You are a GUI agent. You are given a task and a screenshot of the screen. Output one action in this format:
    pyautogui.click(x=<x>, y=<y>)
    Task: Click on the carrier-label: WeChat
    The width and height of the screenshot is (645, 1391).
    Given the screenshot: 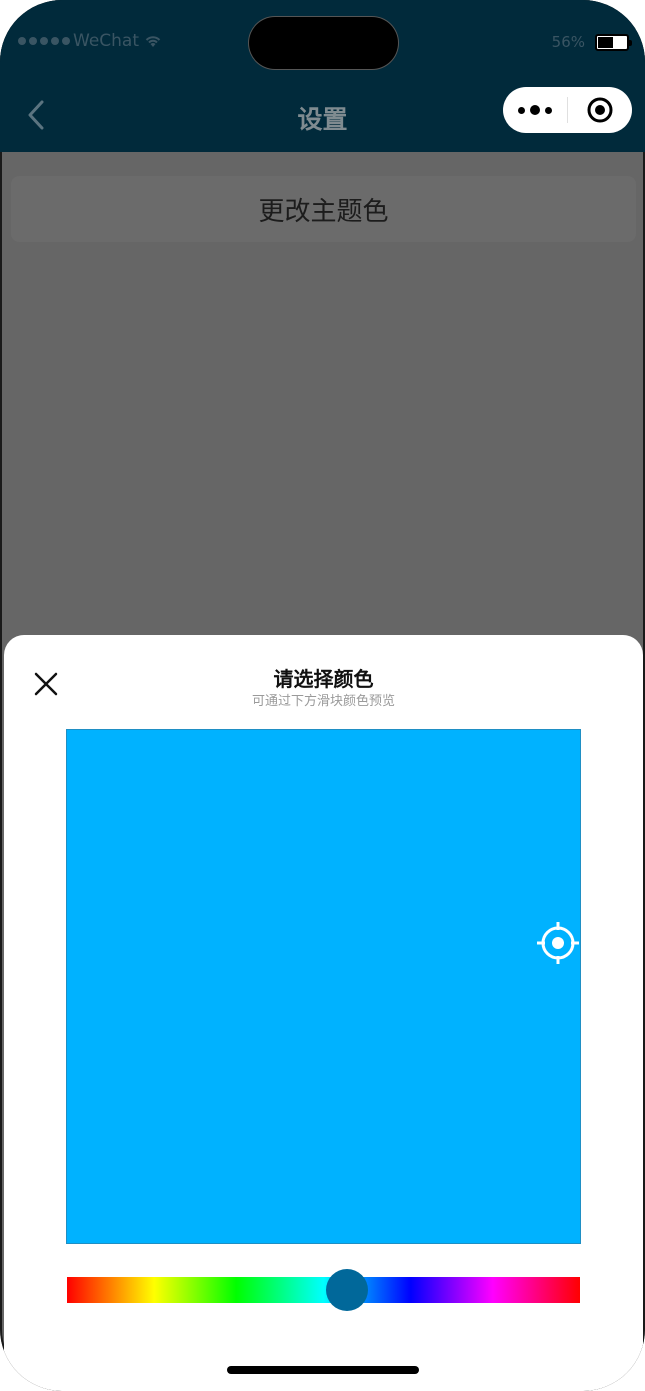 What is the action you would take?
    pyautogui.click(x=106, y=41)
    